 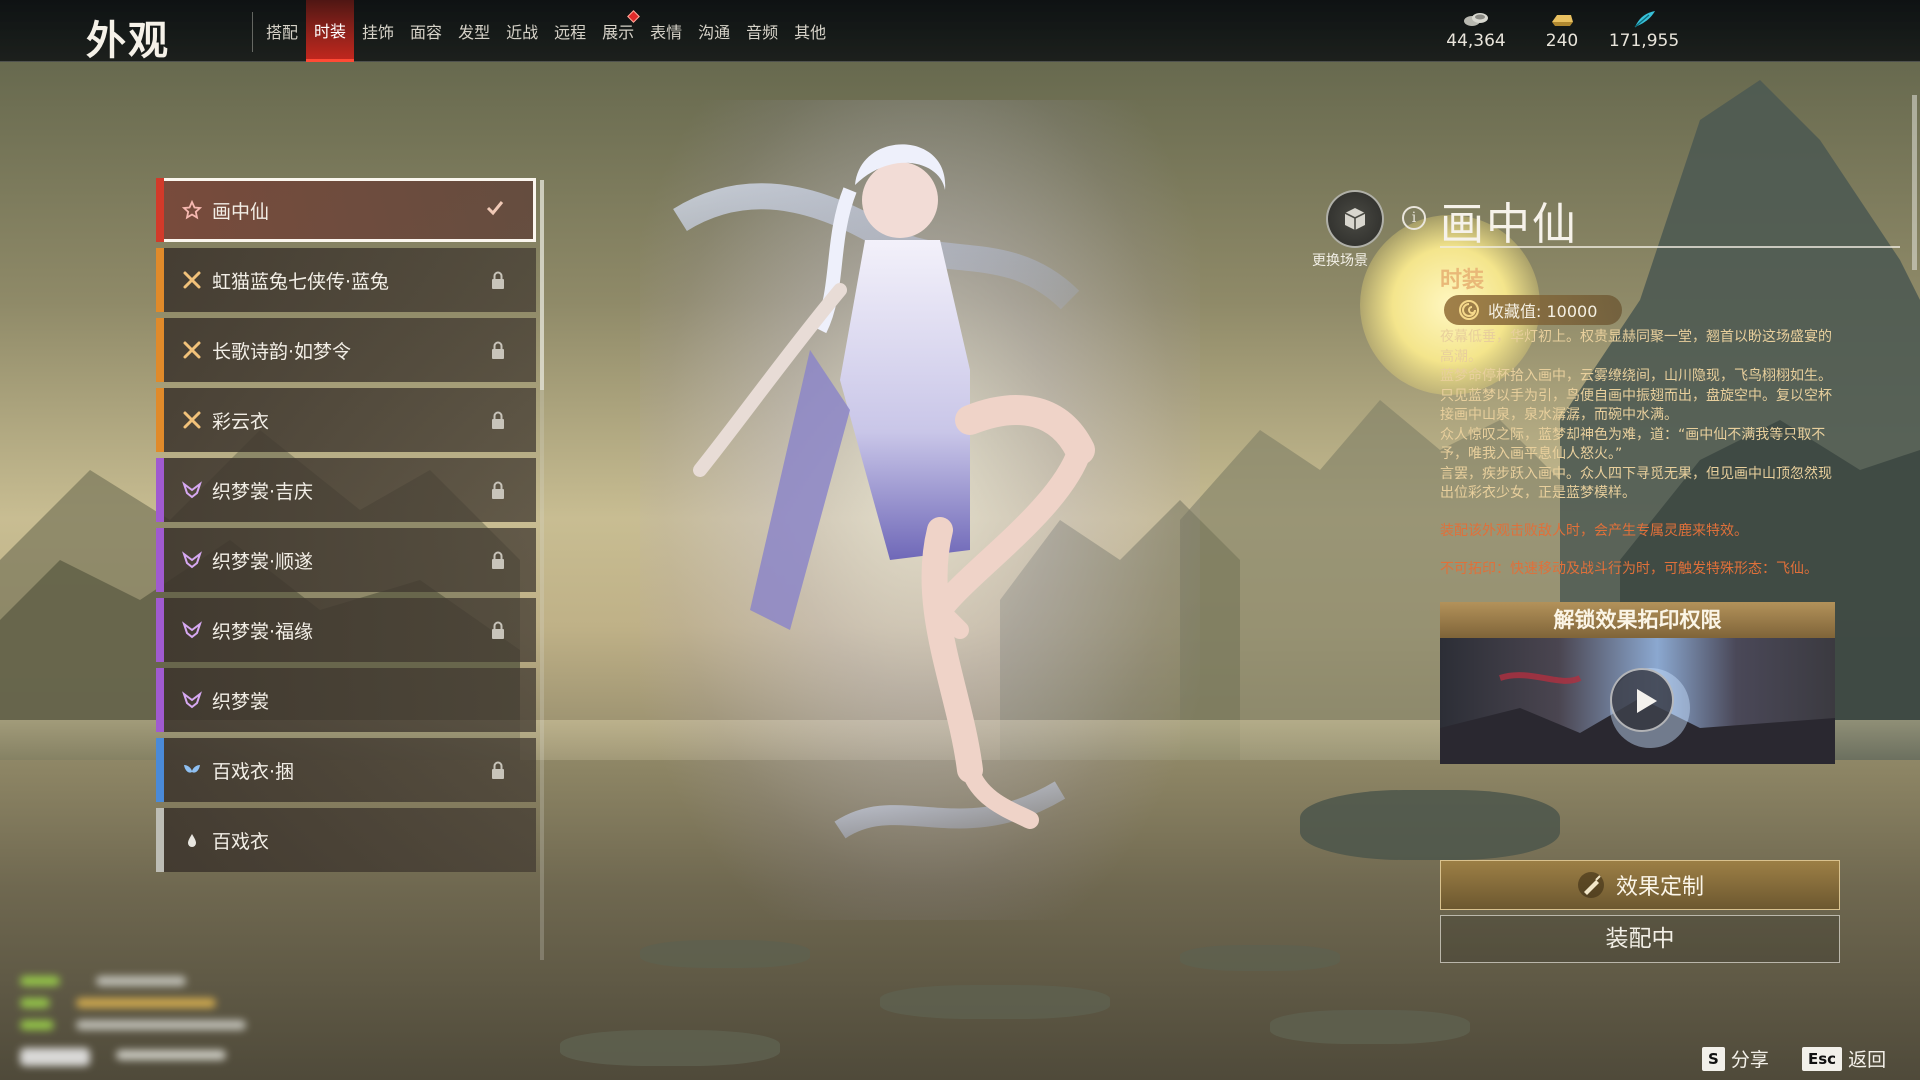 I want to click on feather-quill-icon, so click(x=1644, y=19).